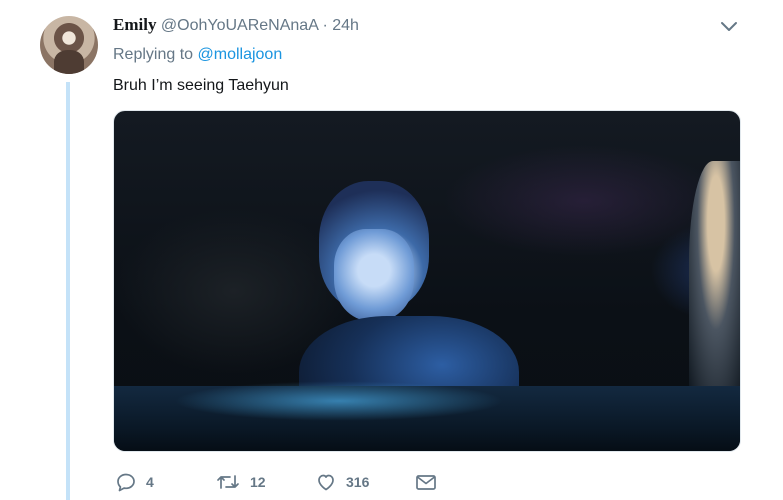 Image resolution: width=783 pixels, height=500 pixels. I want to click on chevron-down-icon, so click(729, 27).